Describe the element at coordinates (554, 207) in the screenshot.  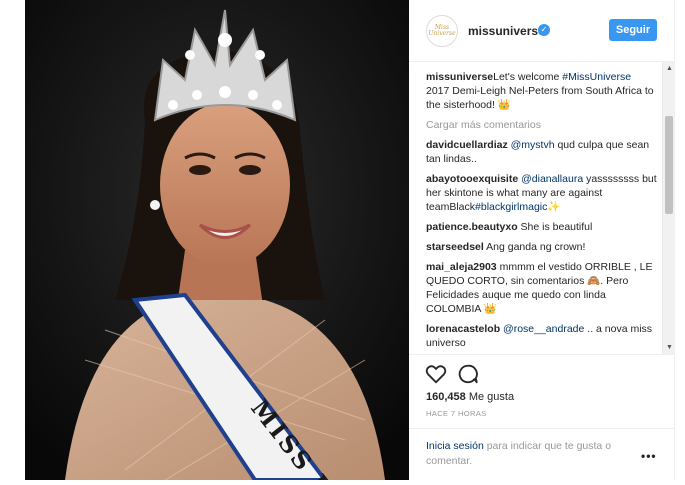
I see `comment-emoji: ✨` at that location.